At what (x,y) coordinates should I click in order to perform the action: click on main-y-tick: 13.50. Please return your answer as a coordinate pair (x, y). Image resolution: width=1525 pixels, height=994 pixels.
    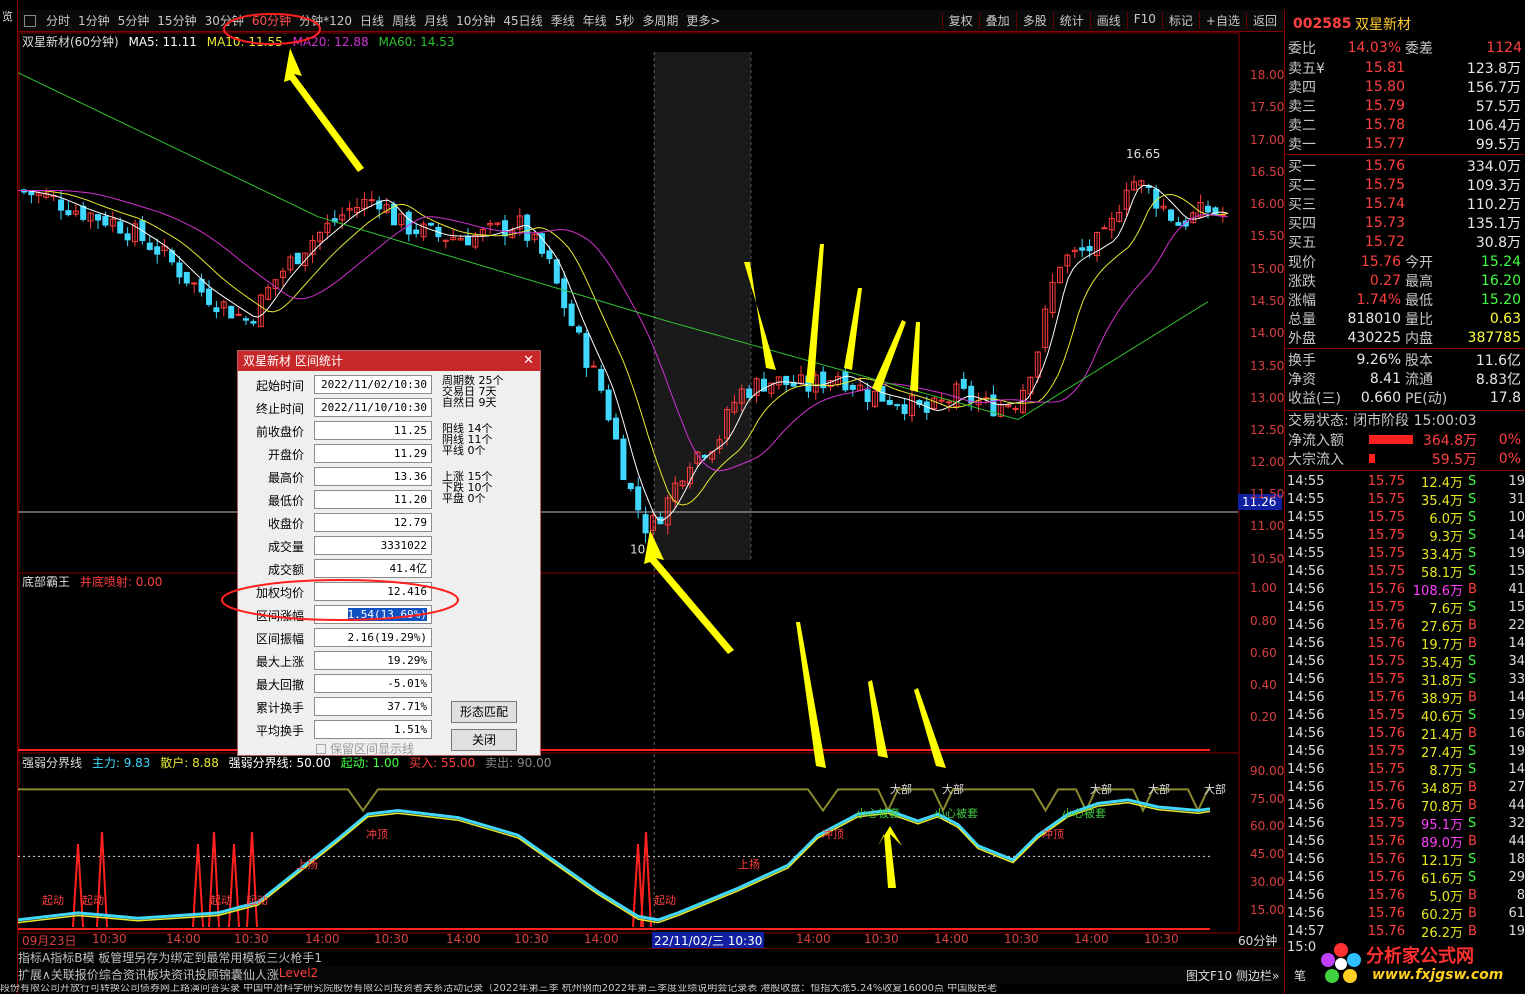
    Looking at the image, I should click on (1267, 366).